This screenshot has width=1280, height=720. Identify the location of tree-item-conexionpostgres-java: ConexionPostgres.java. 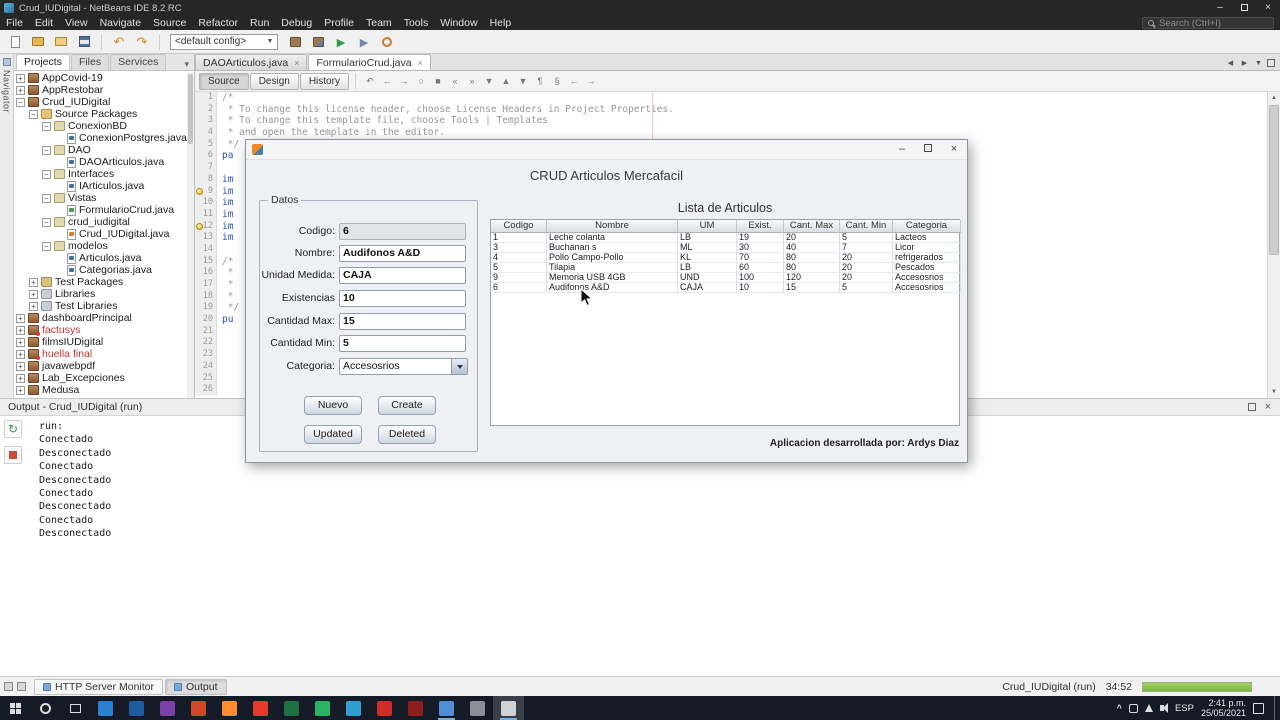
(100, 138).